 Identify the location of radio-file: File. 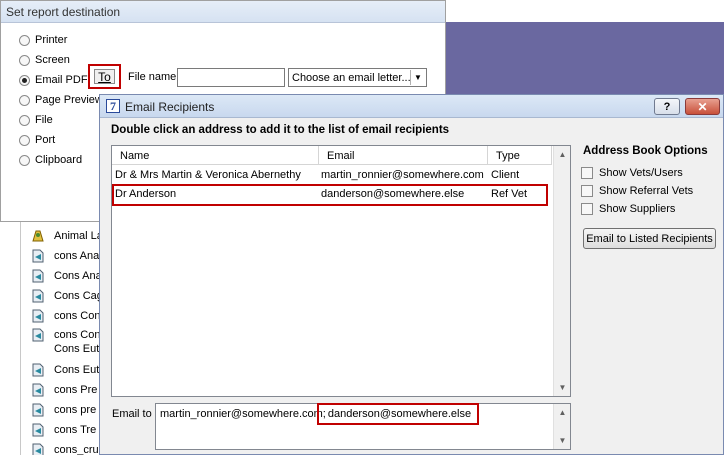
(36, 120).